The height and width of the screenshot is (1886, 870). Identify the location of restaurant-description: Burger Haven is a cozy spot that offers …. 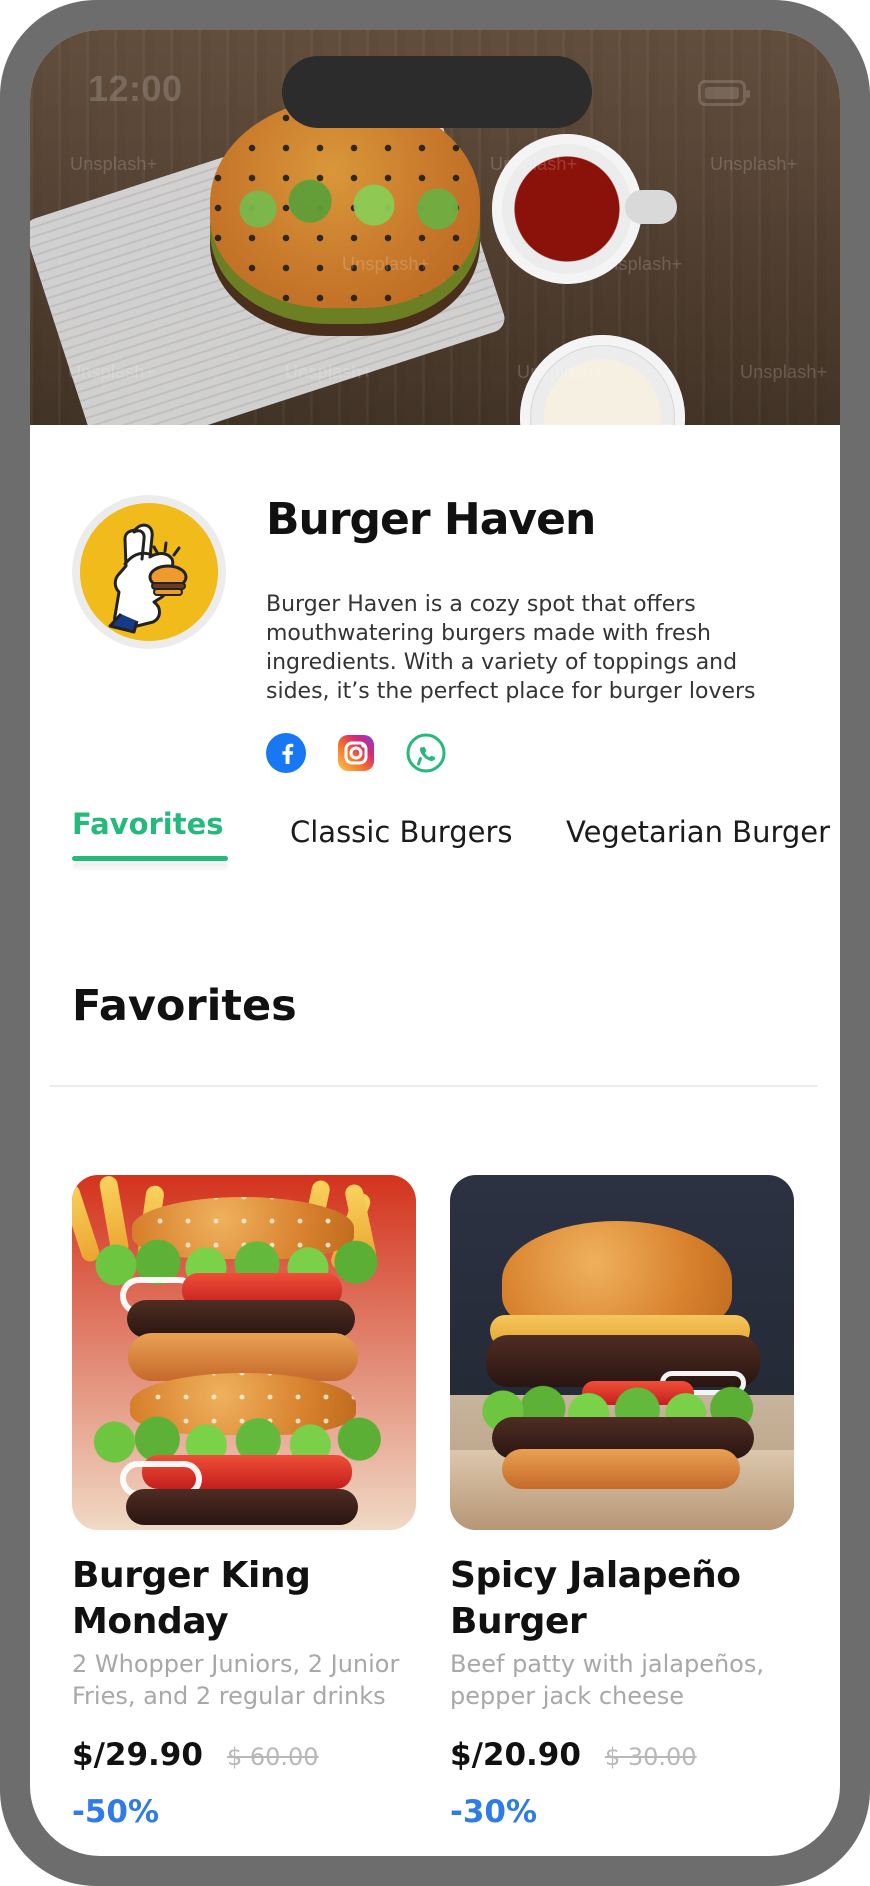
(511, 648).